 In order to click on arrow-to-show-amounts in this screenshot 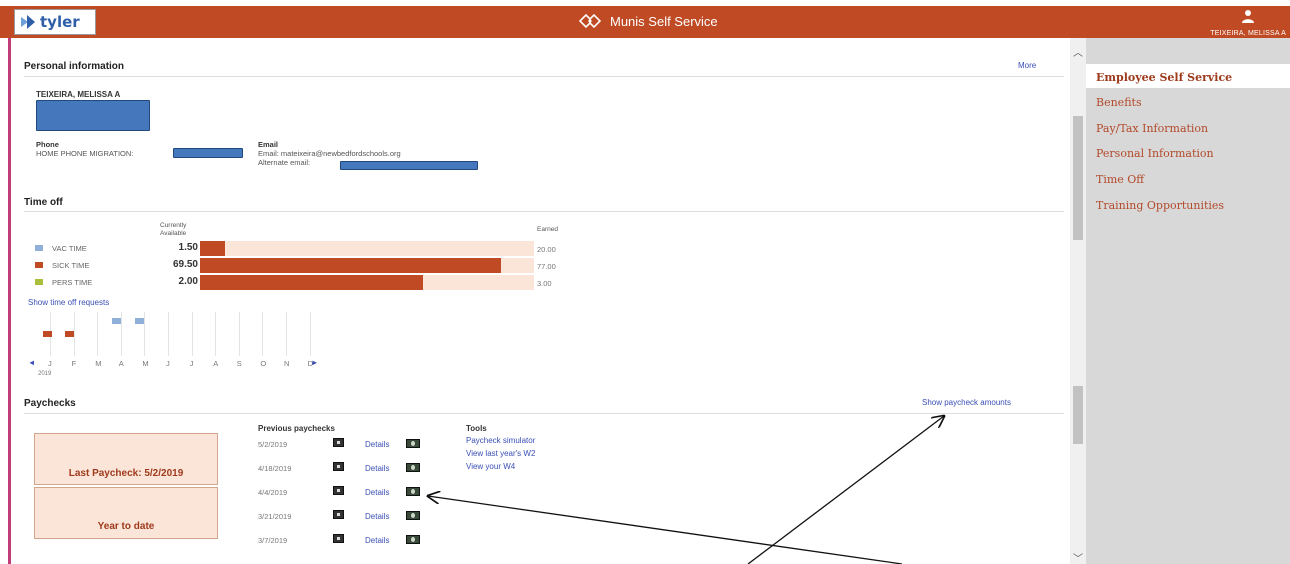, I will do `click(845, 490)`.